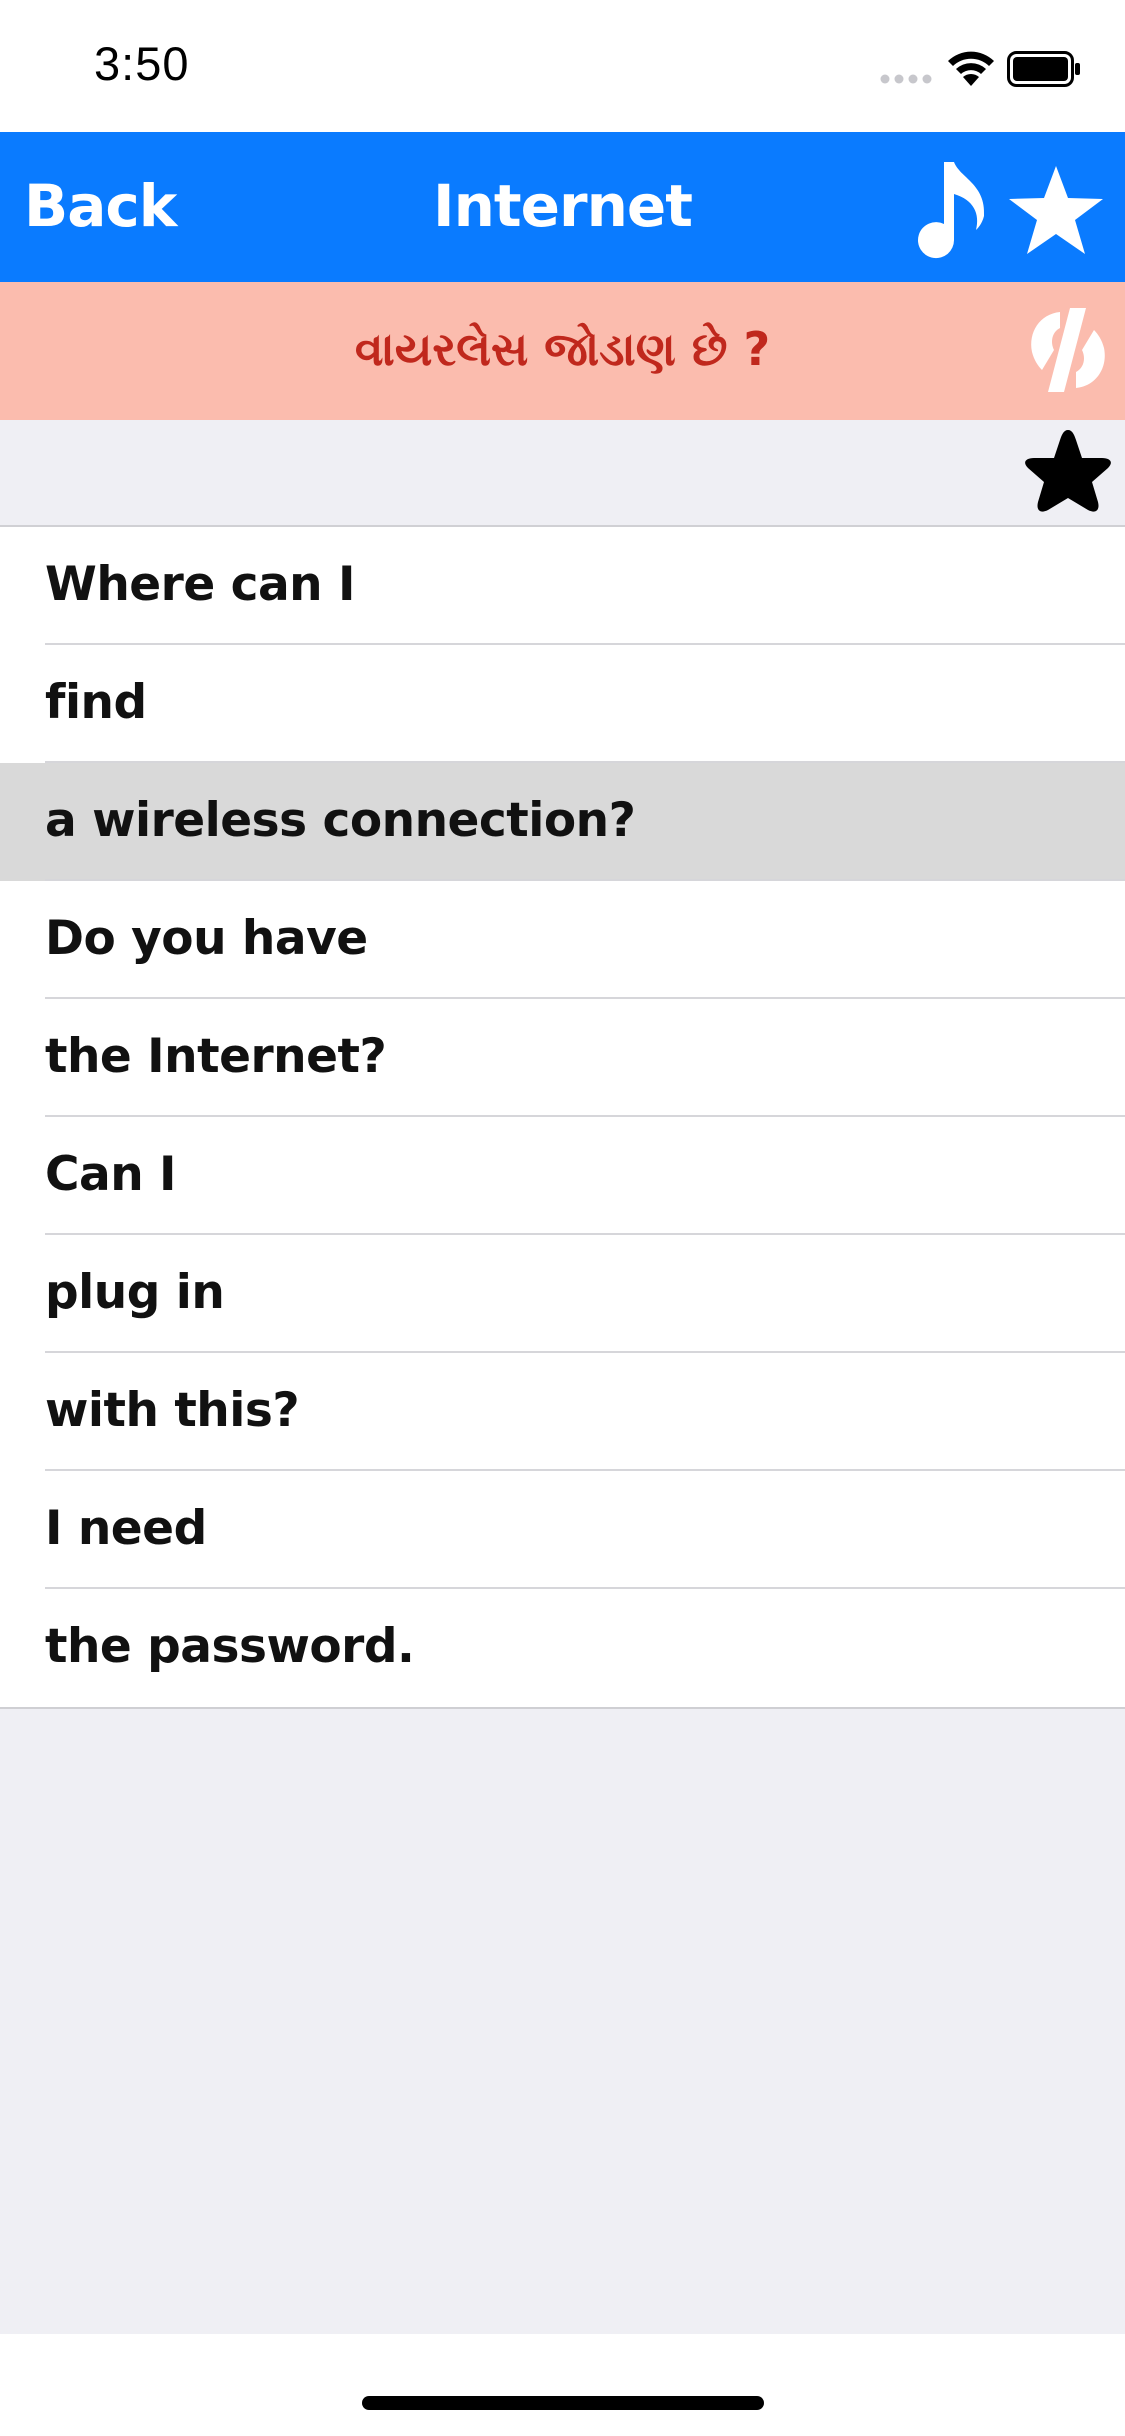 The width and height of the screenshot is (1125, 2436). Describe the element at coordinates (1067, 350) in the screenshot. I see `swap-language-icon` at that location.